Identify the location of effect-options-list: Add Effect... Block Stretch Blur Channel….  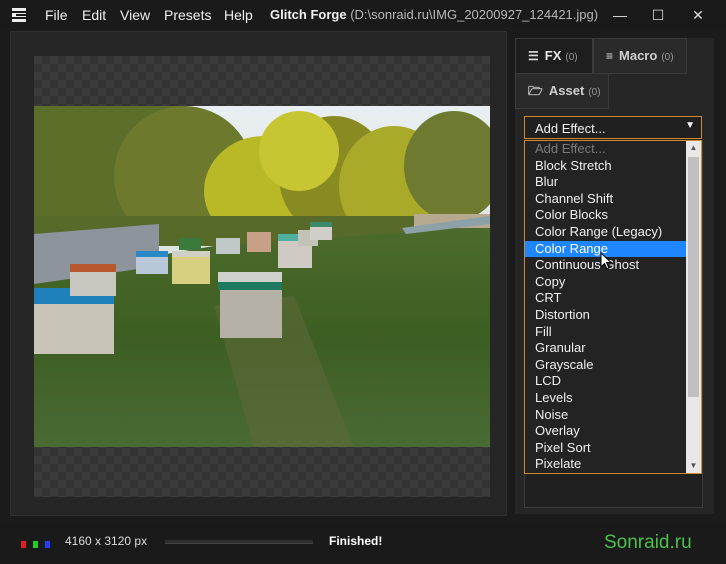
(613, 307).